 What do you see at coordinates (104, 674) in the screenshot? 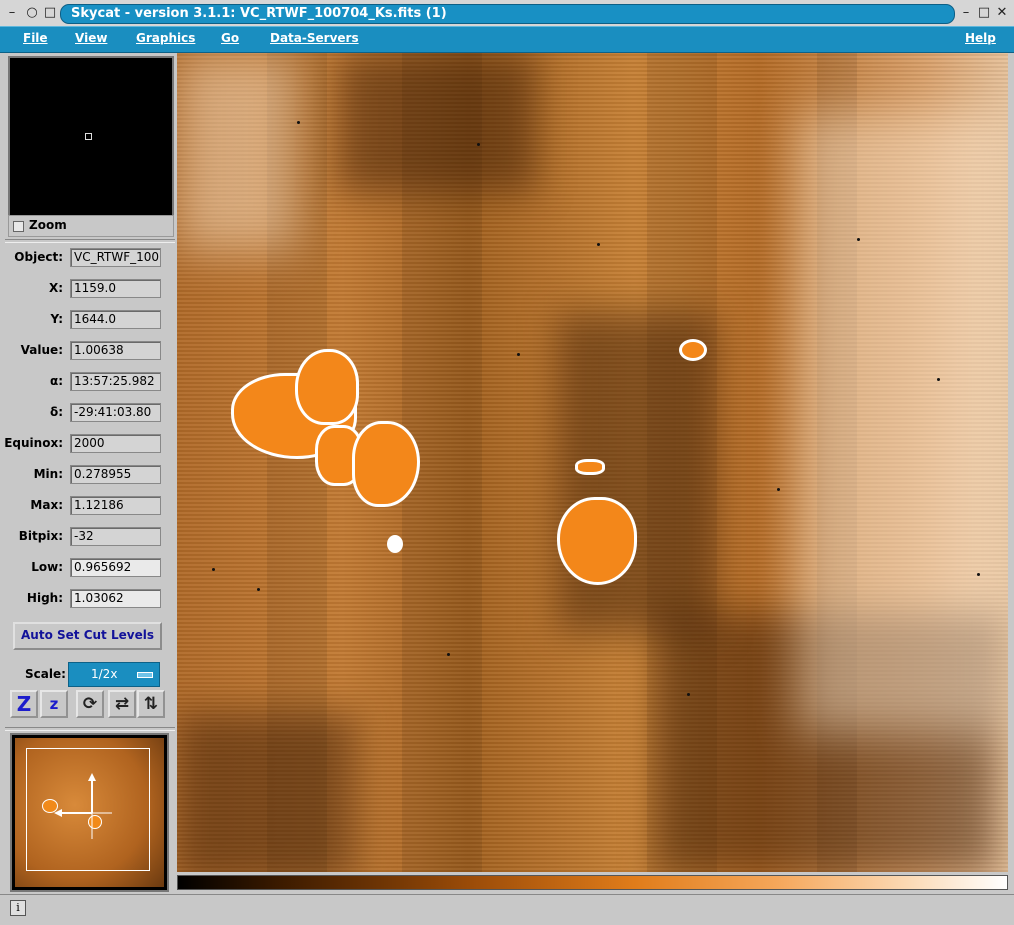
I see `scale-value: 1/2x` at bounding box center [104, 674].